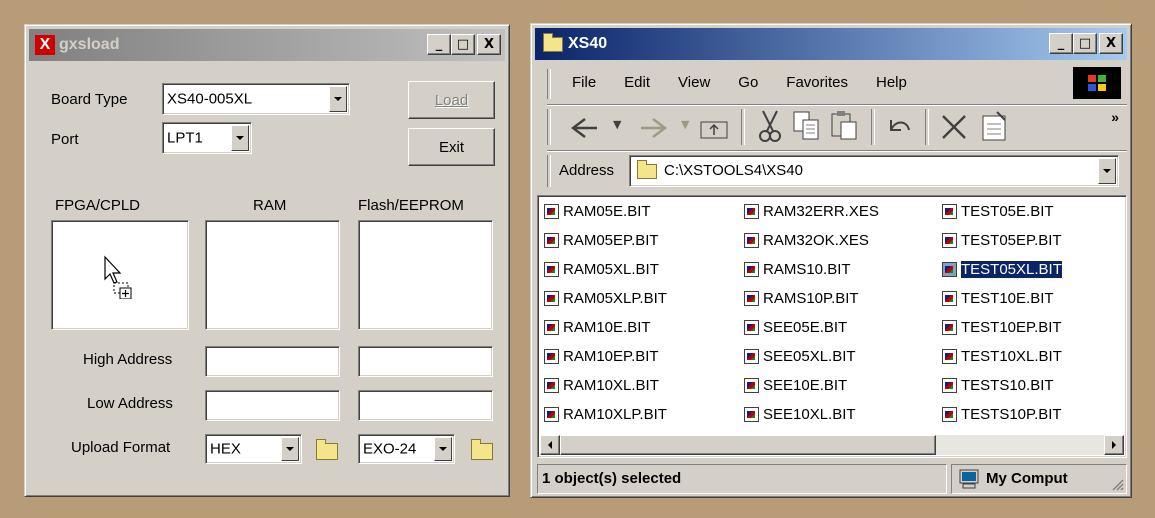 This screenshot has height=518, width=1155. Describe the element at coordinates (874, 171) in the screenshot. I see `address-input: C:\XSTOOLS4\XS40` at that location.